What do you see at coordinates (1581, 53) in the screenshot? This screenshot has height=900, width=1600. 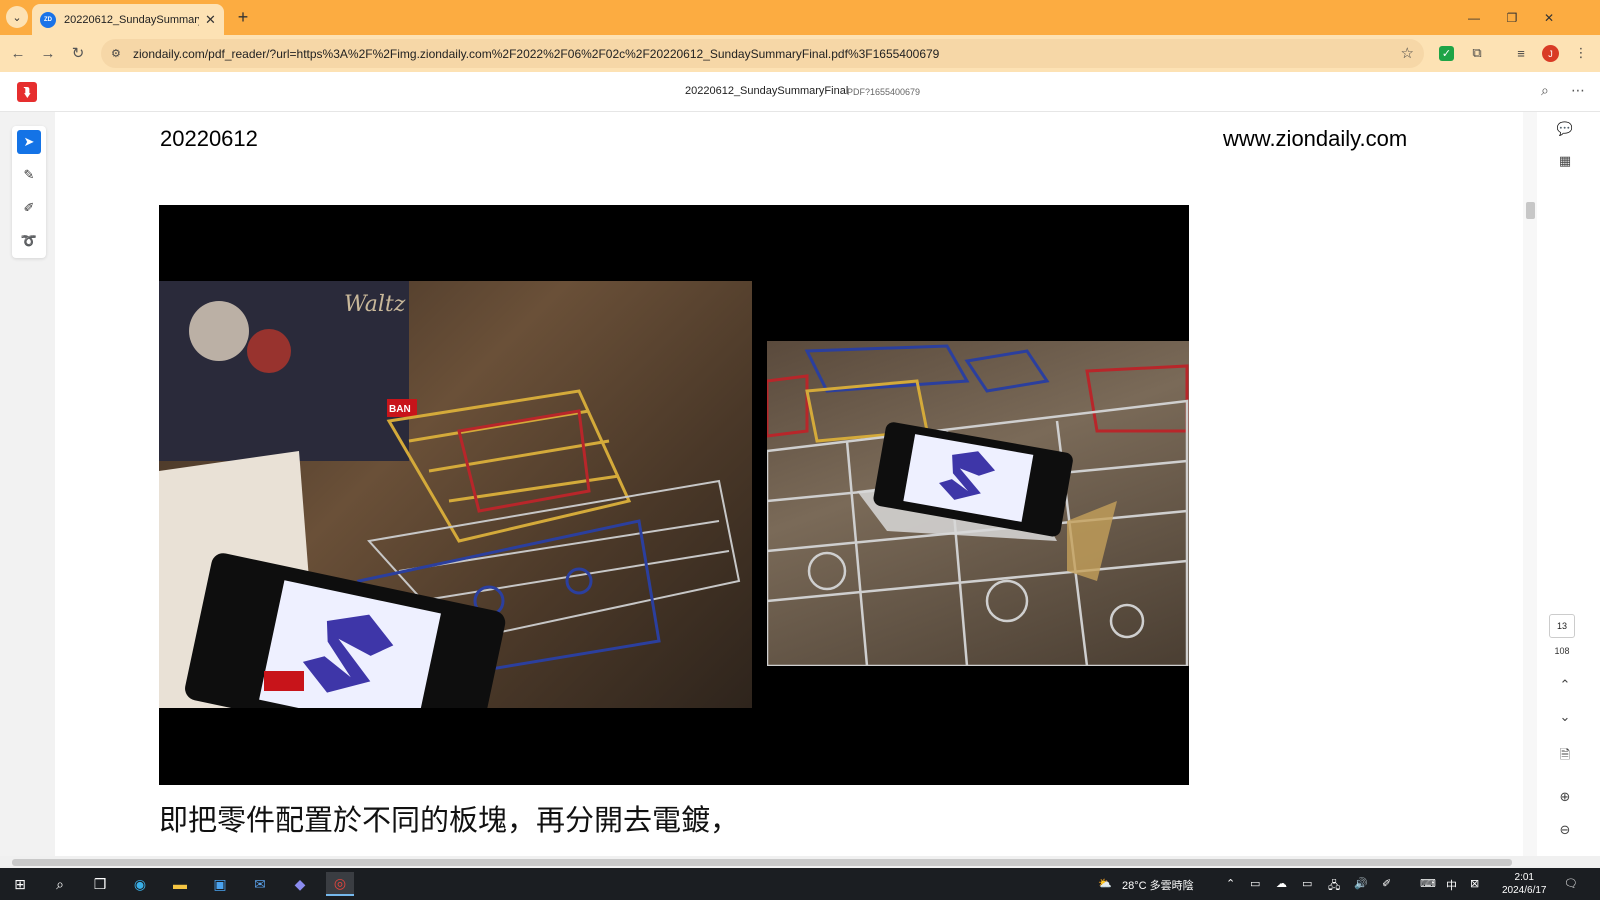 I see `more-vert-icon: ⋮` at bounding box center [1581, 53].